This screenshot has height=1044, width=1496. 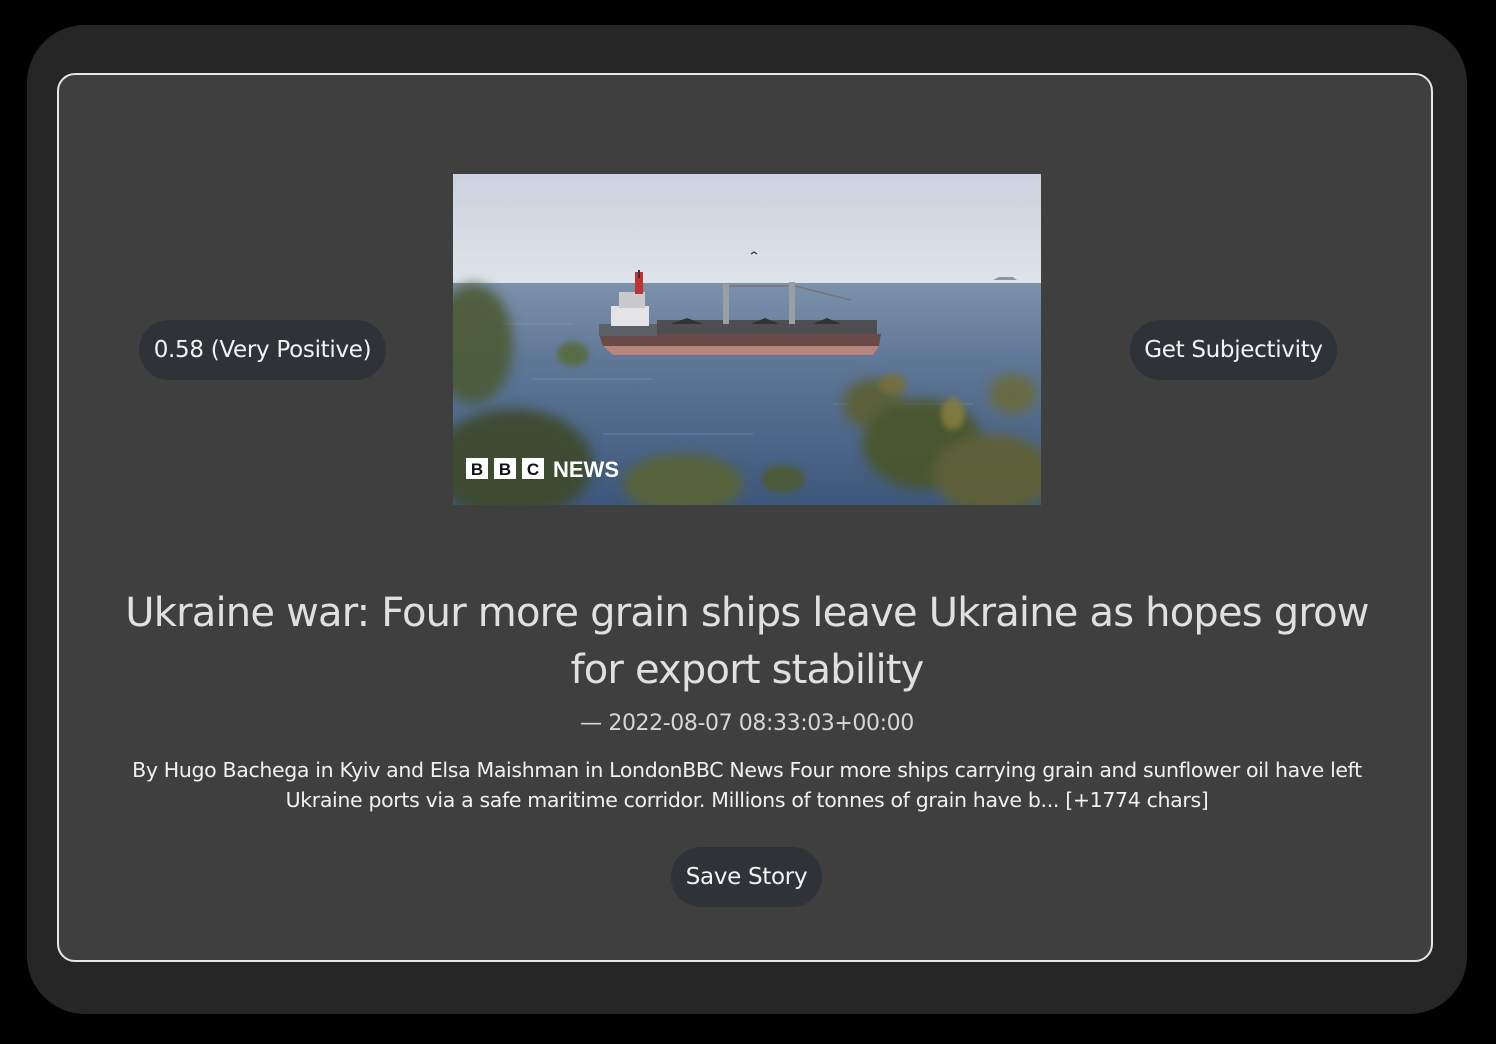 I want to click on save-story-button: Save Story, so click(x=746, y=877).